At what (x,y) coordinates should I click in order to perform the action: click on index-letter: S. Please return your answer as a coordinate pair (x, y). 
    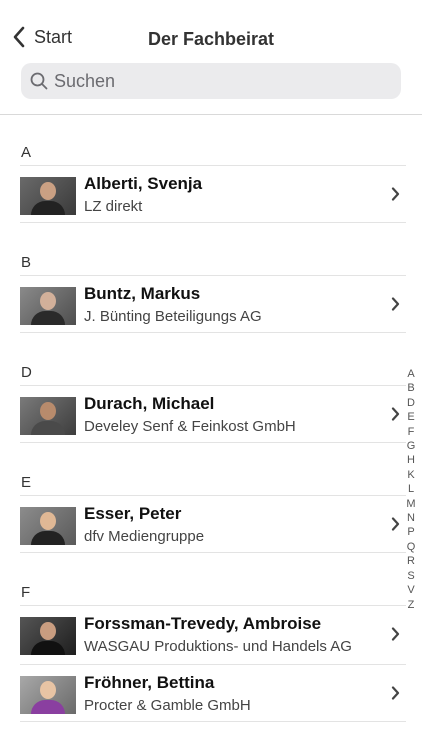
    Looking at the image, I should click on (411, 576).